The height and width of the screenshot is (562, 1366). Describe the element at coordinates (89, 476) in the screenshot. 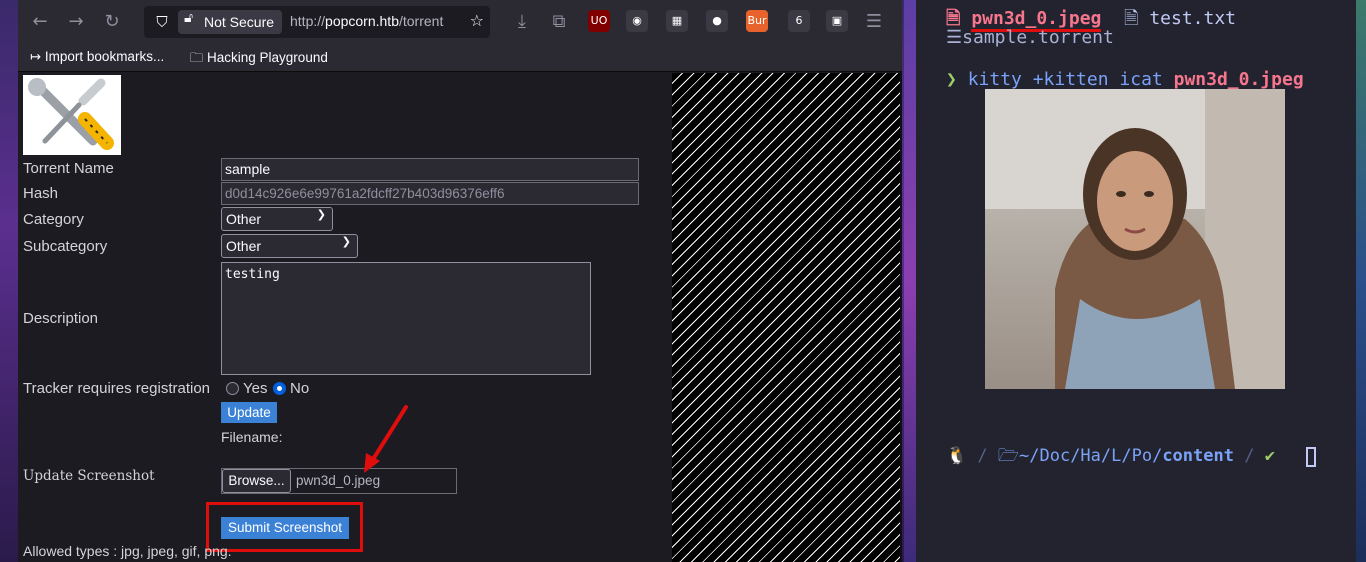

I see `update-screenshot-label: Update Screenshot` at that location.